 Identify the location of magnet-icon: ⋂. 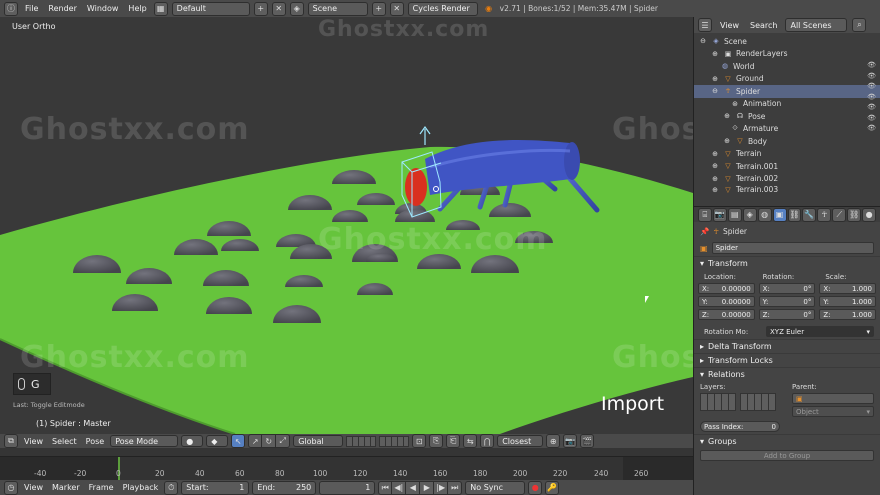
(487, 441).